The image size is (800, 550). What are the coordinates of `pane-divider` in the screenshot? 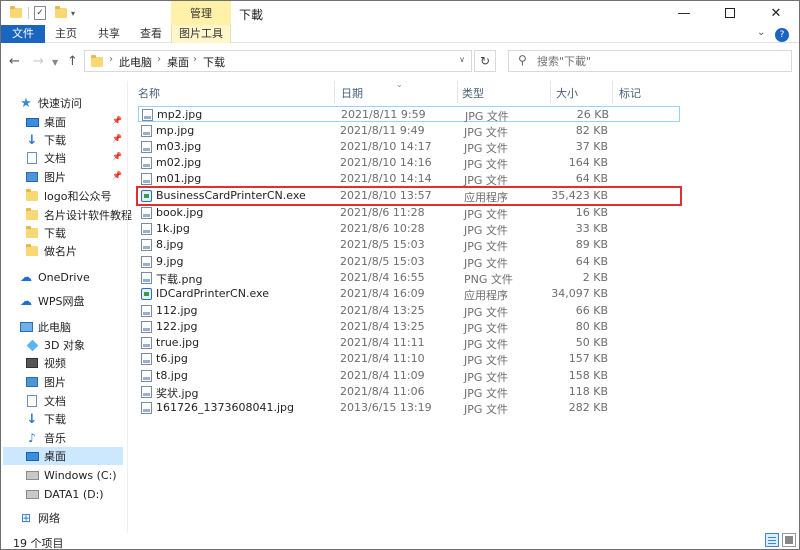 It's located at (127, 307).